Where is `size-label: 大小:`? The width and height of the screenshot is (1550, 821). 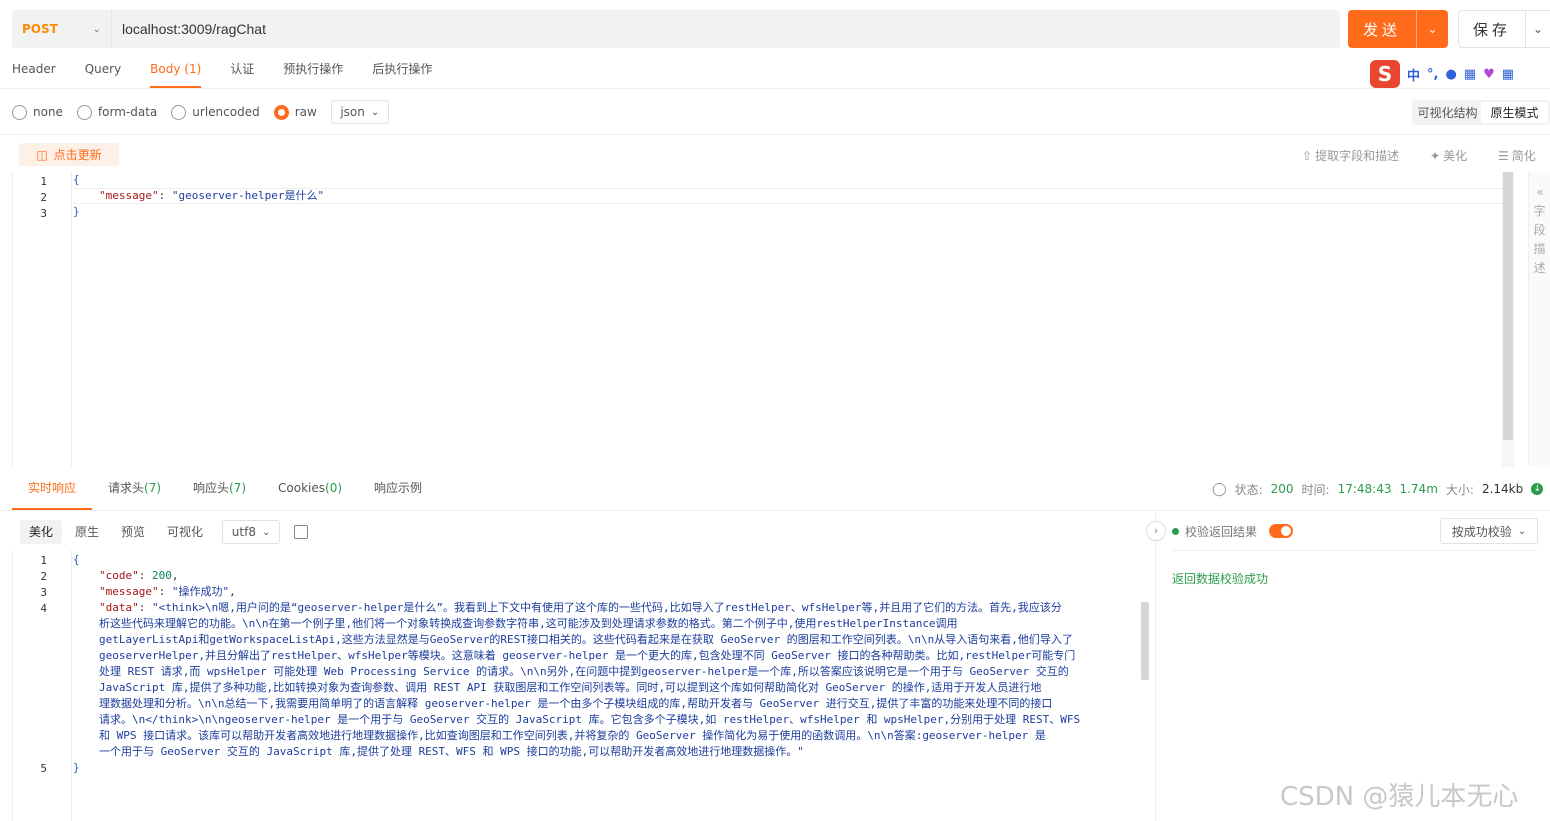 size-label: 大小: is located at coordinates (1459, 489).